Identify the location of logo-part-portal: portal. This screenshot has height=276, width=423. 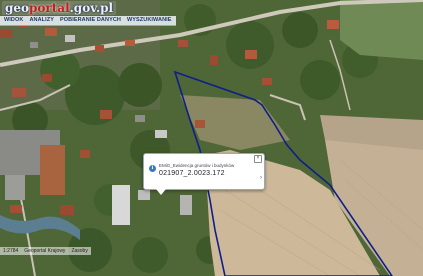
(49, 8).